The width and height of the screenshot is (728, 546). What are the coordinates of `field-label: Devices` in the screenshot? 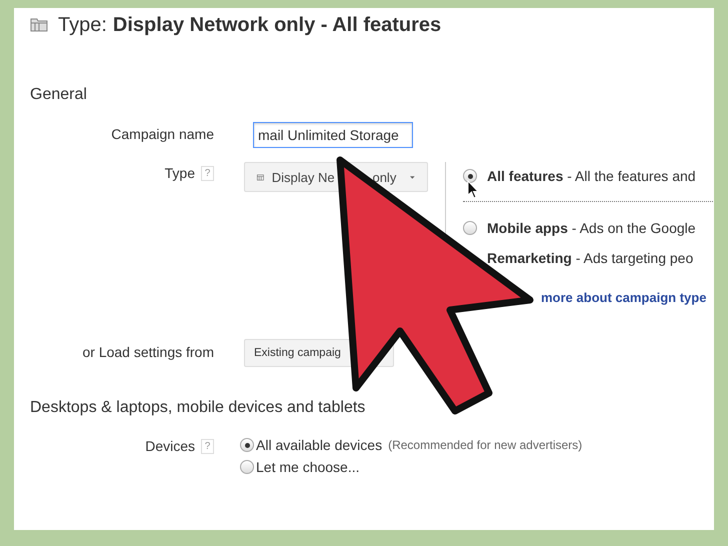 It's located at (170, 446).